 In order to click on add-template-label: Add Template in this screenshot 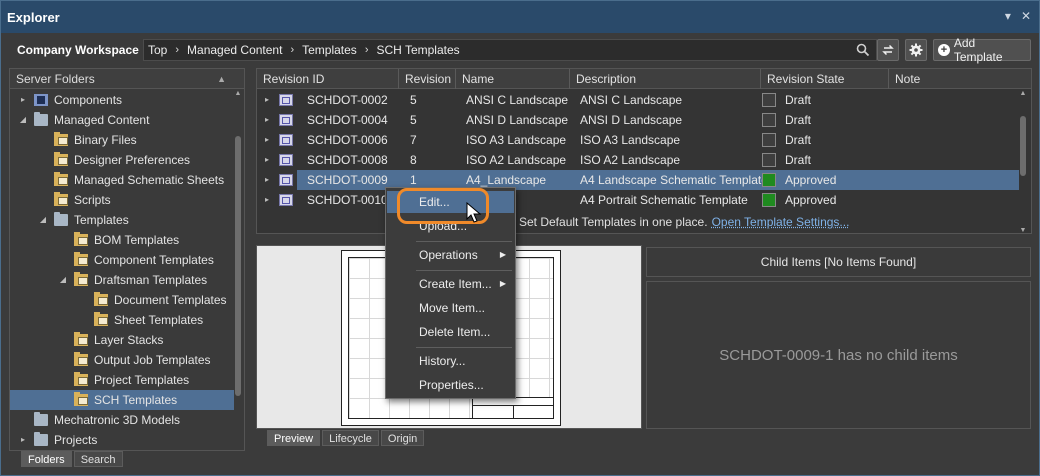, I will do `click(978, 50)`.